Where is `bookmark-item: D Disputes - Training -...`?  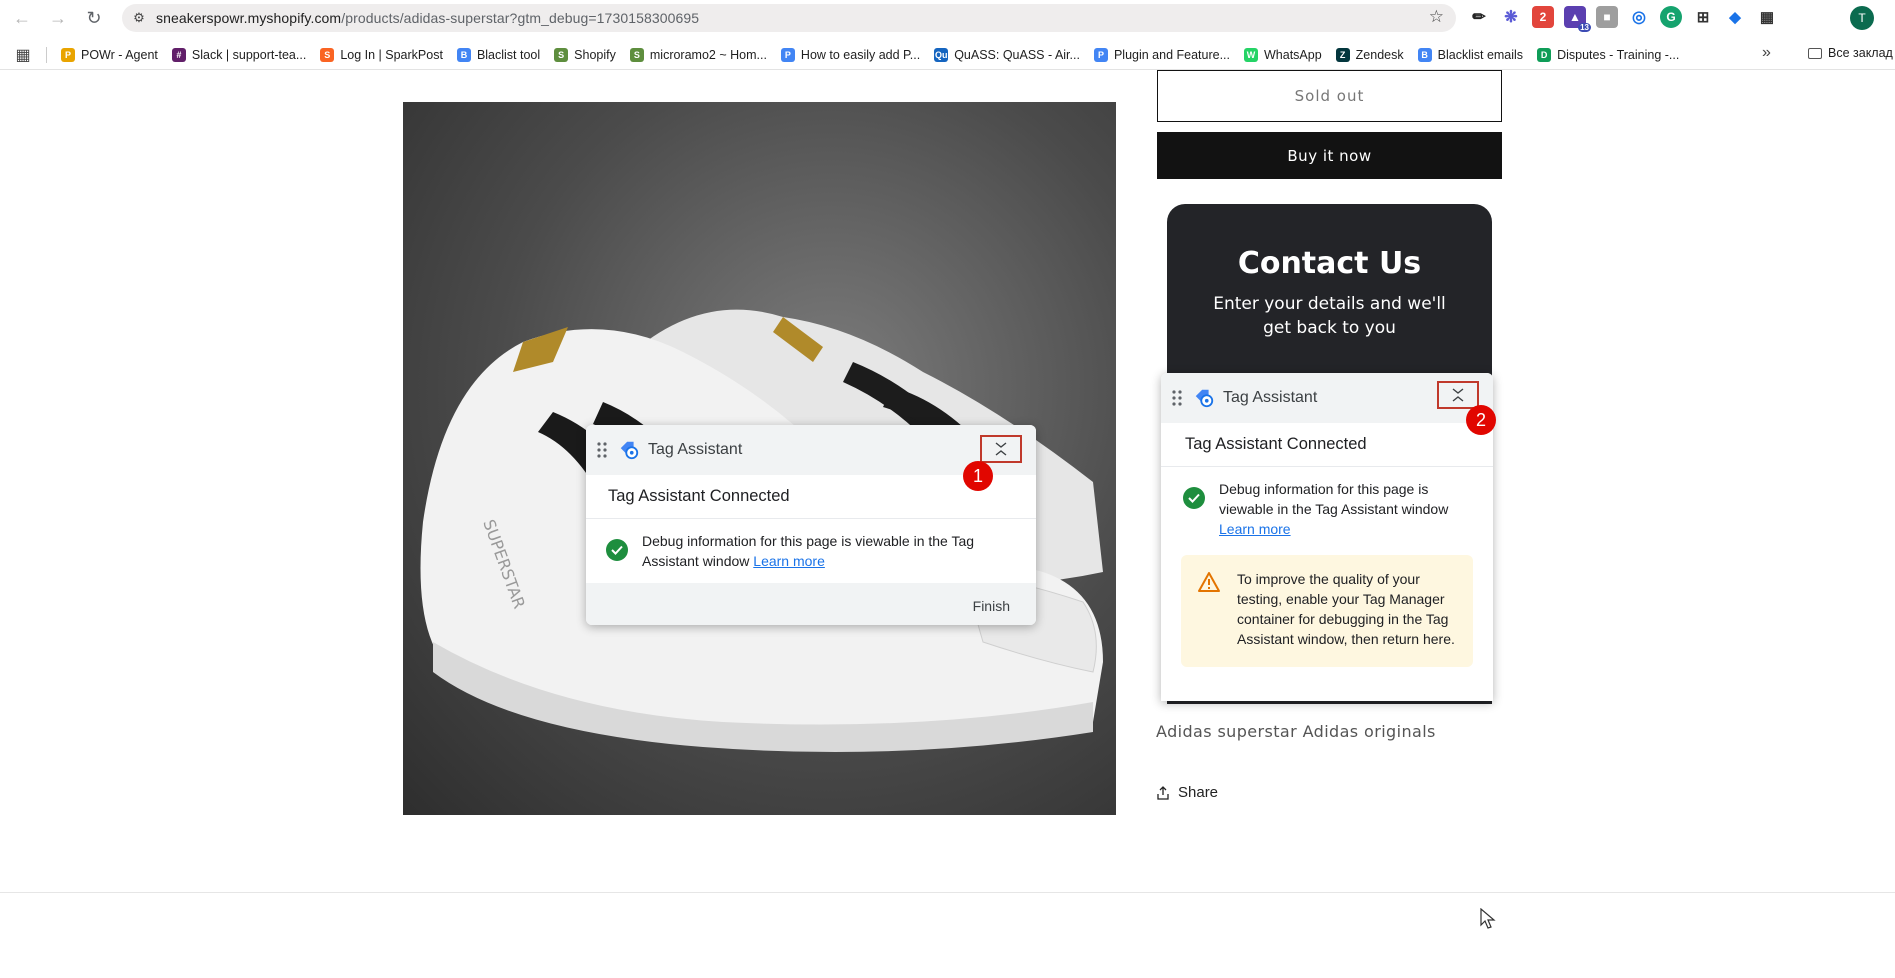
bookmark-item: D Disputes - Training -... is located at coordinates (1609, 55).